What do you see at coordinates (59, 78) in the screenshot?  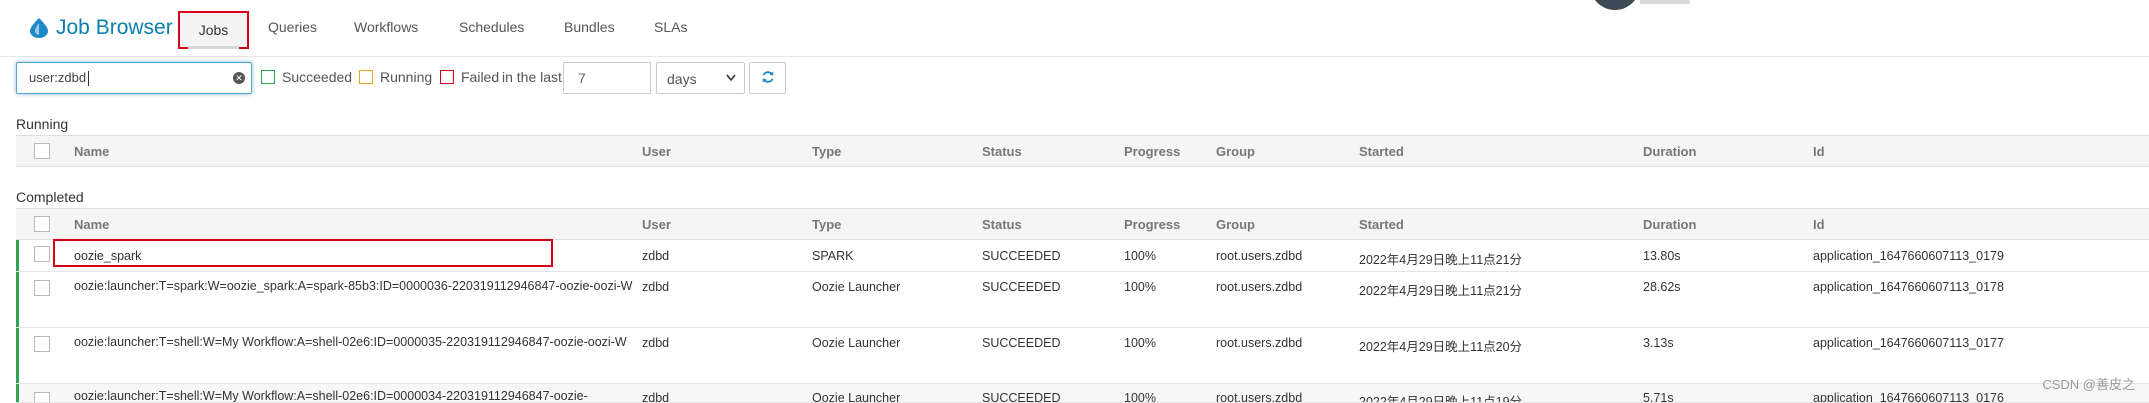 I see `search-input-value: user:zdbd` at bounding box center [59, 78].